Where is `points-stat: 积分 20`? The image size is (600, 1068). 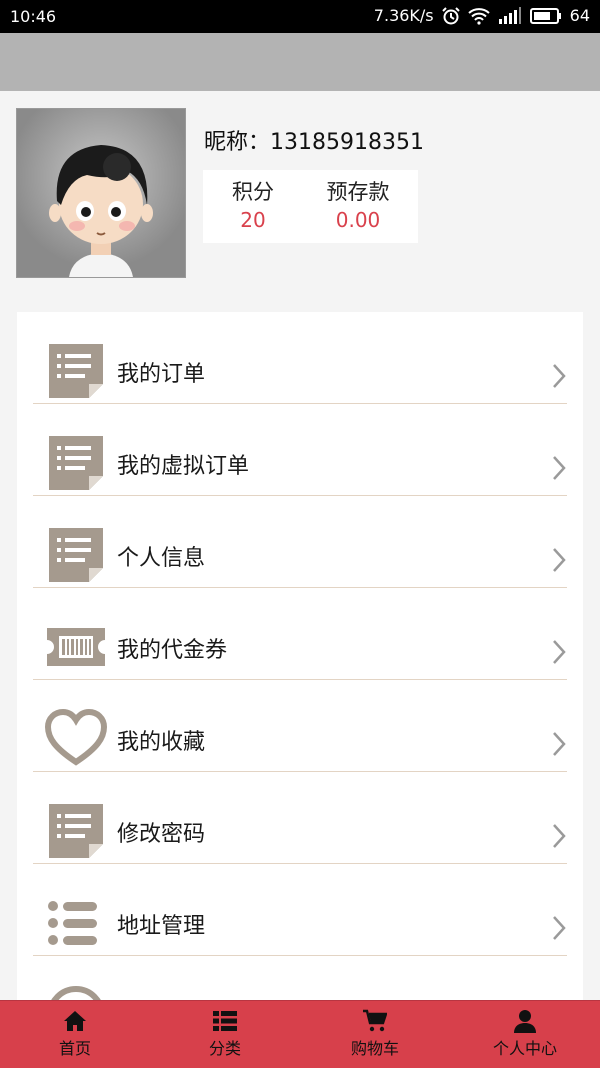
points-stat: 积分 20 is located at coordinates (253, 204).